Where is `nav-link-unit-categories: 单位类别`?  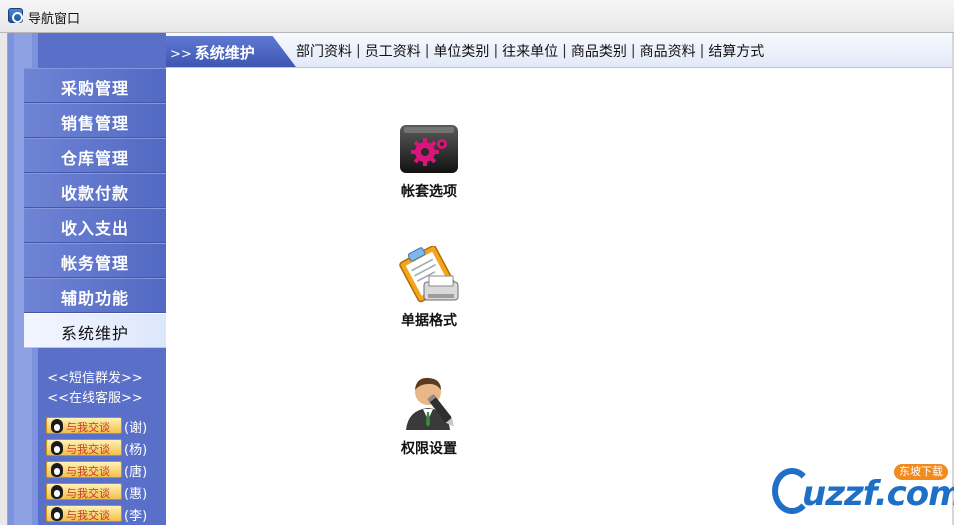 nav-link-unit-categories: 单位类别 is located at coordinates (461, 51).